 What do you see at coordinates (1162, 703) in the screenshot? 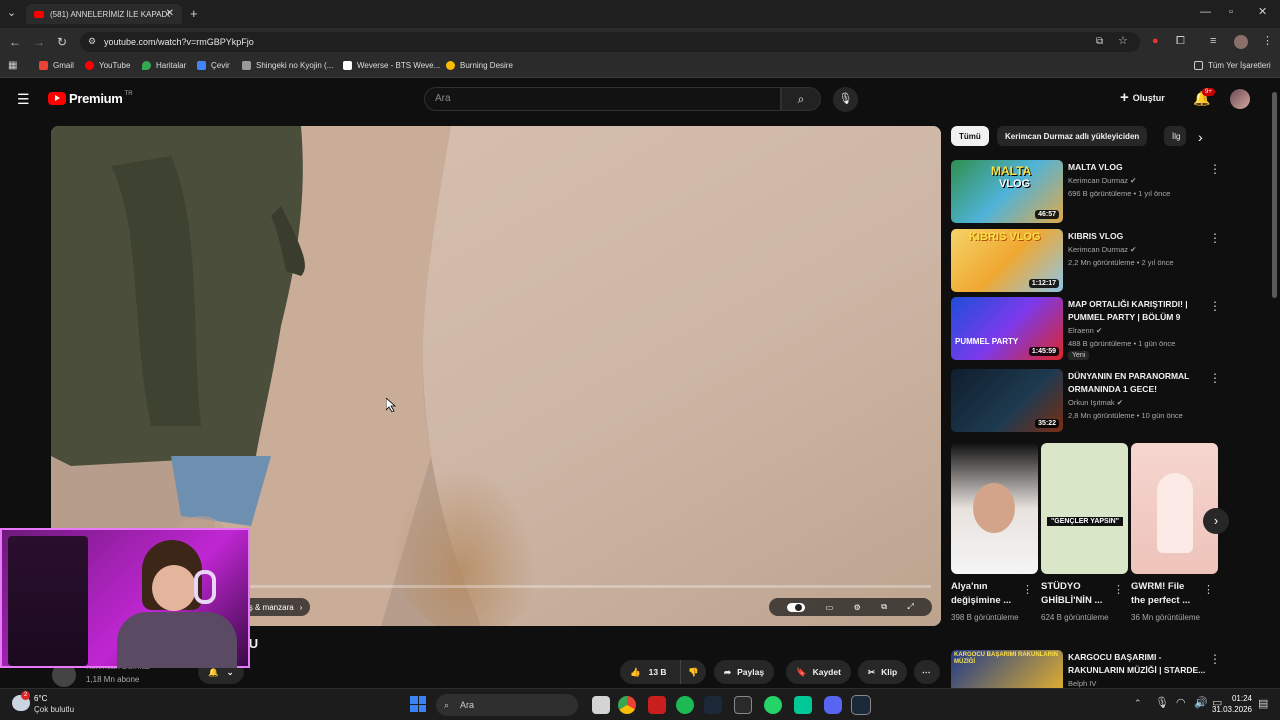
I see `tray-mic-icon: 🎙` at bounding box center [1162, 703].